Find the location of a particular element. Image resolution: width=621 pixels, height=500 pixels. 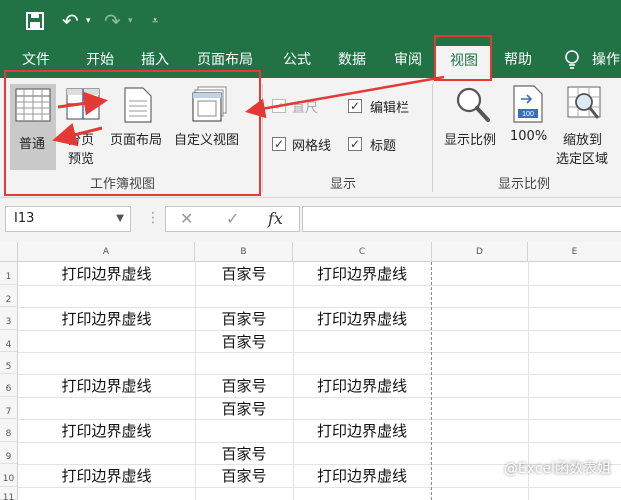

annotation-arrows is located at coordinates (248, 111).